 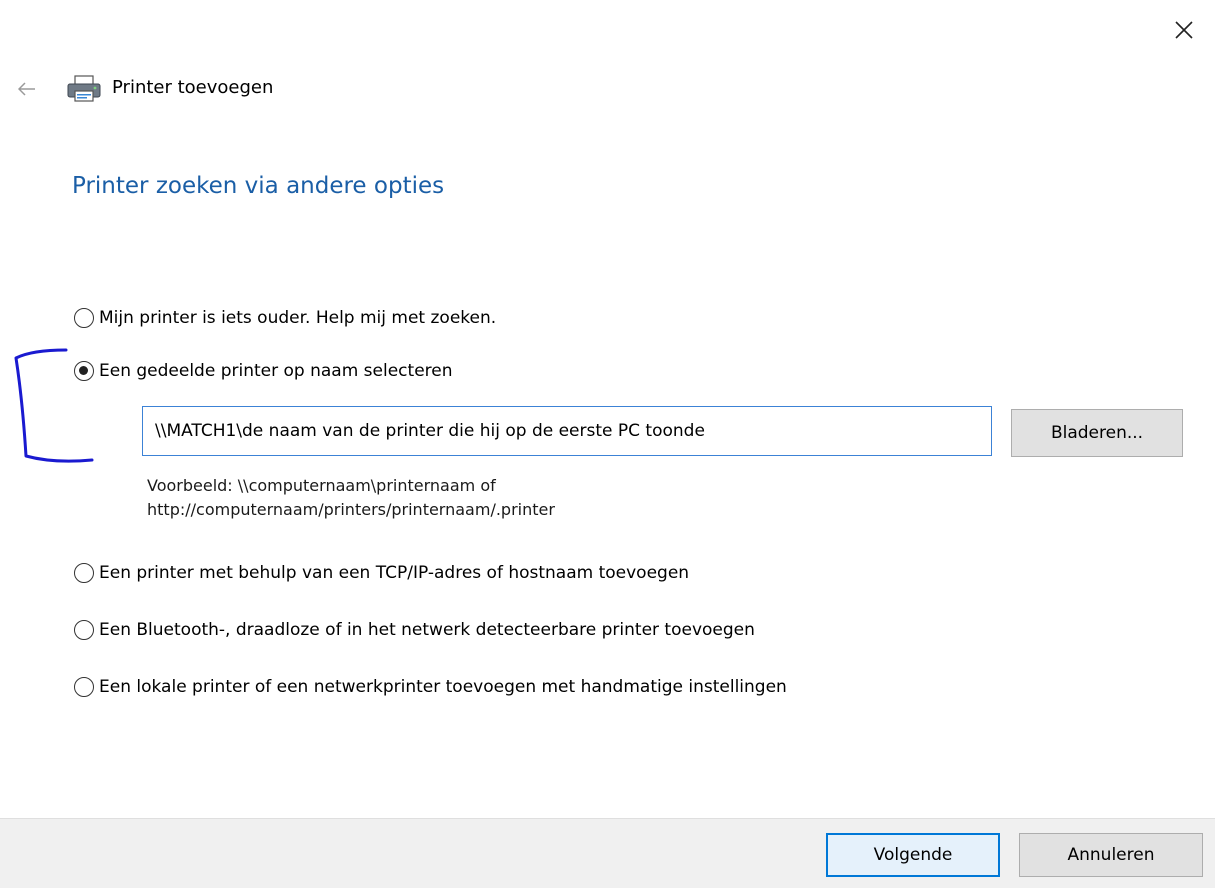 I want to click on printer-icon, so click(x=84, y=88).